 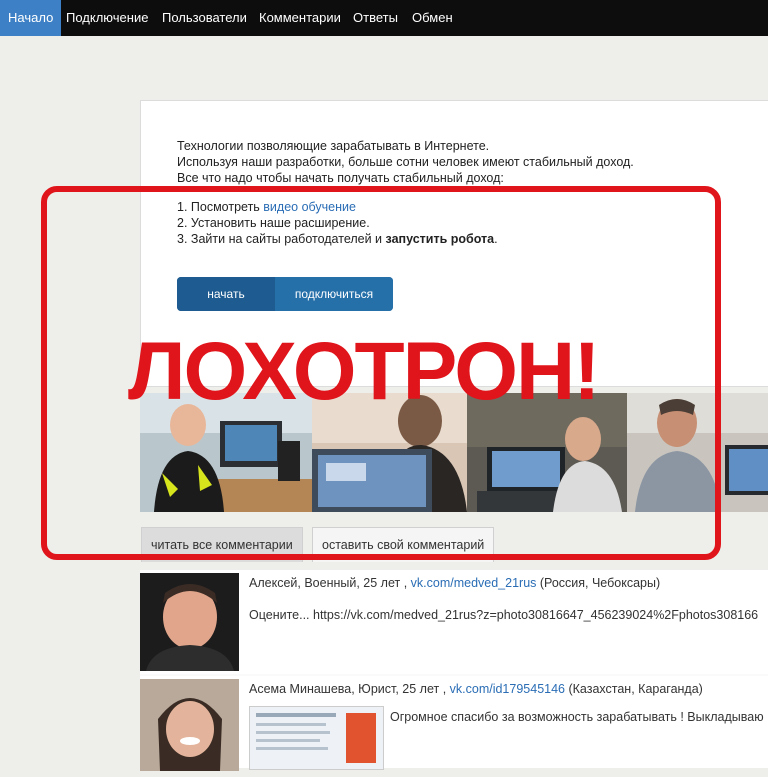 What do you see at coordinates (507, 689) in the screenshot?
I see `comment-author-link: vk.com/id179545146` at bounding box center [507, 689].